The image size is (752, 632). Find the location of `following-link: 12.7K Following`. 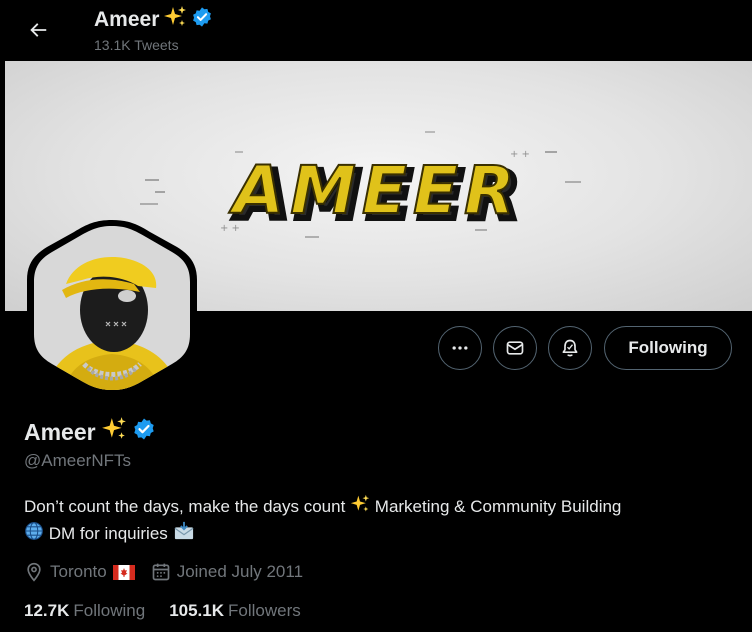

following-link: 12.7K Following is located at coordinates (84, 611).